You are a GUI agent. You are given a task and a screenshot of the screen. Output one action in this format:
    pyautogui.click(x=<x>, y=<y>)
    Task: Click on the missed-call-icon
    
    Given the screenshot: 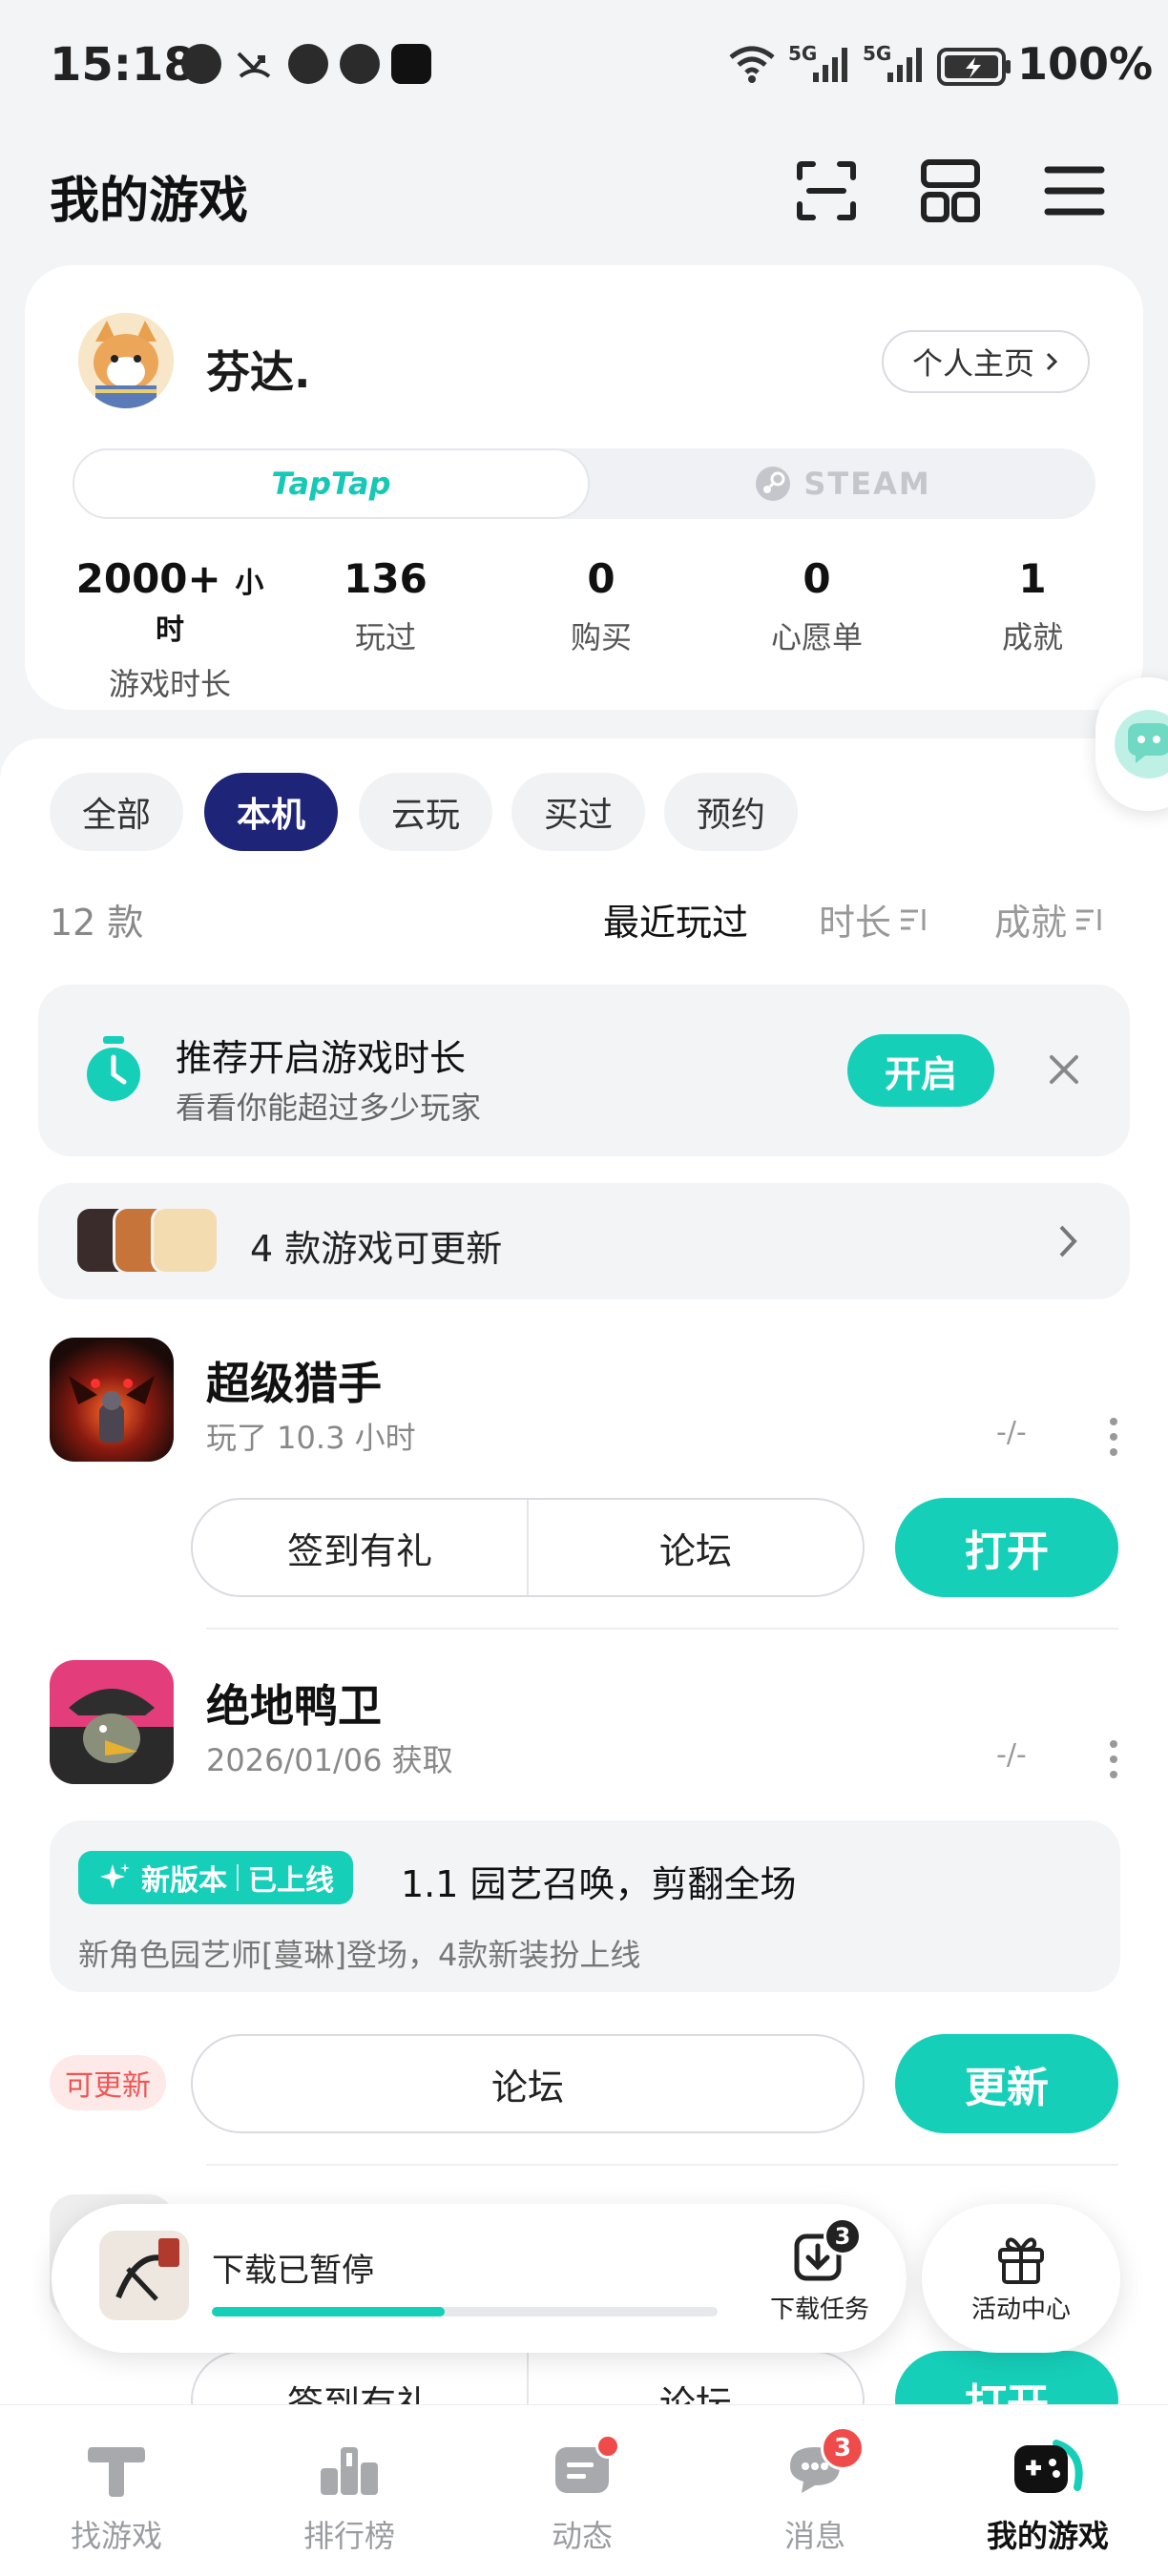 What is the action you would take?
    pyautogui.click(x=255, y=64)
    